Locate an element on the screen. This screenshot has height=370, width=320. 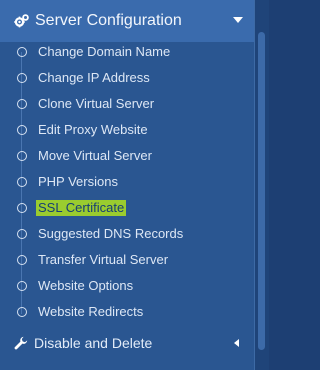
menu-item-clone-virtual-server: Clone Virtual Server is located at coordinates (127, 104).